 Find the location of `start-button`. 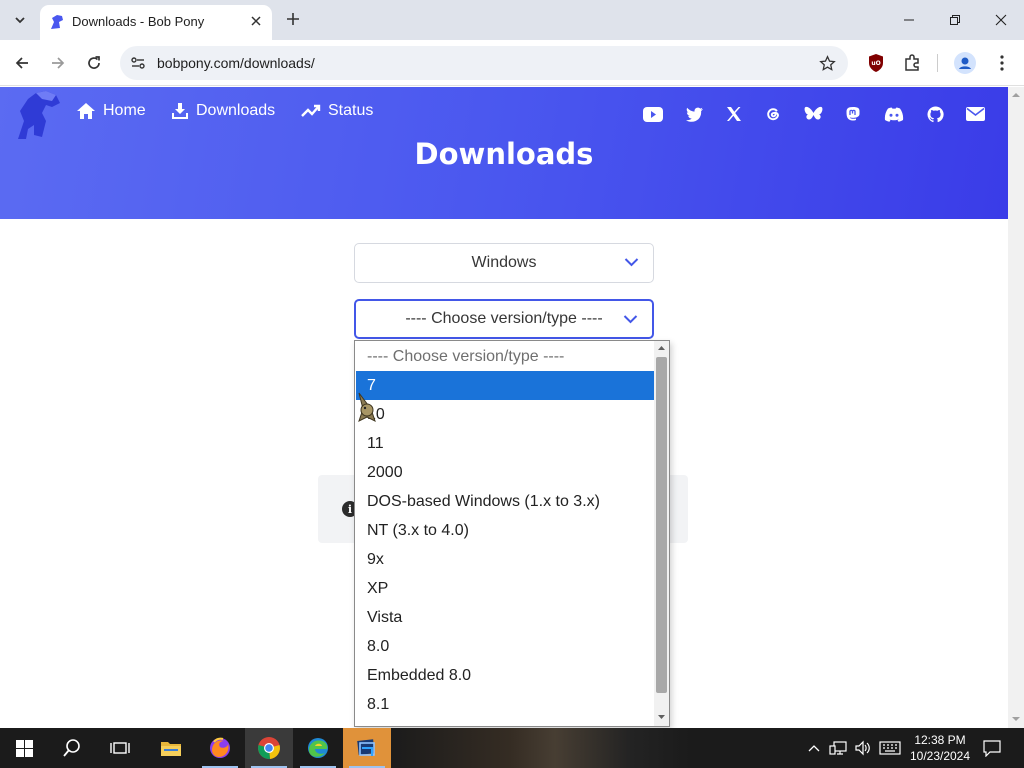

start-button is located at coordinates (24, 748).